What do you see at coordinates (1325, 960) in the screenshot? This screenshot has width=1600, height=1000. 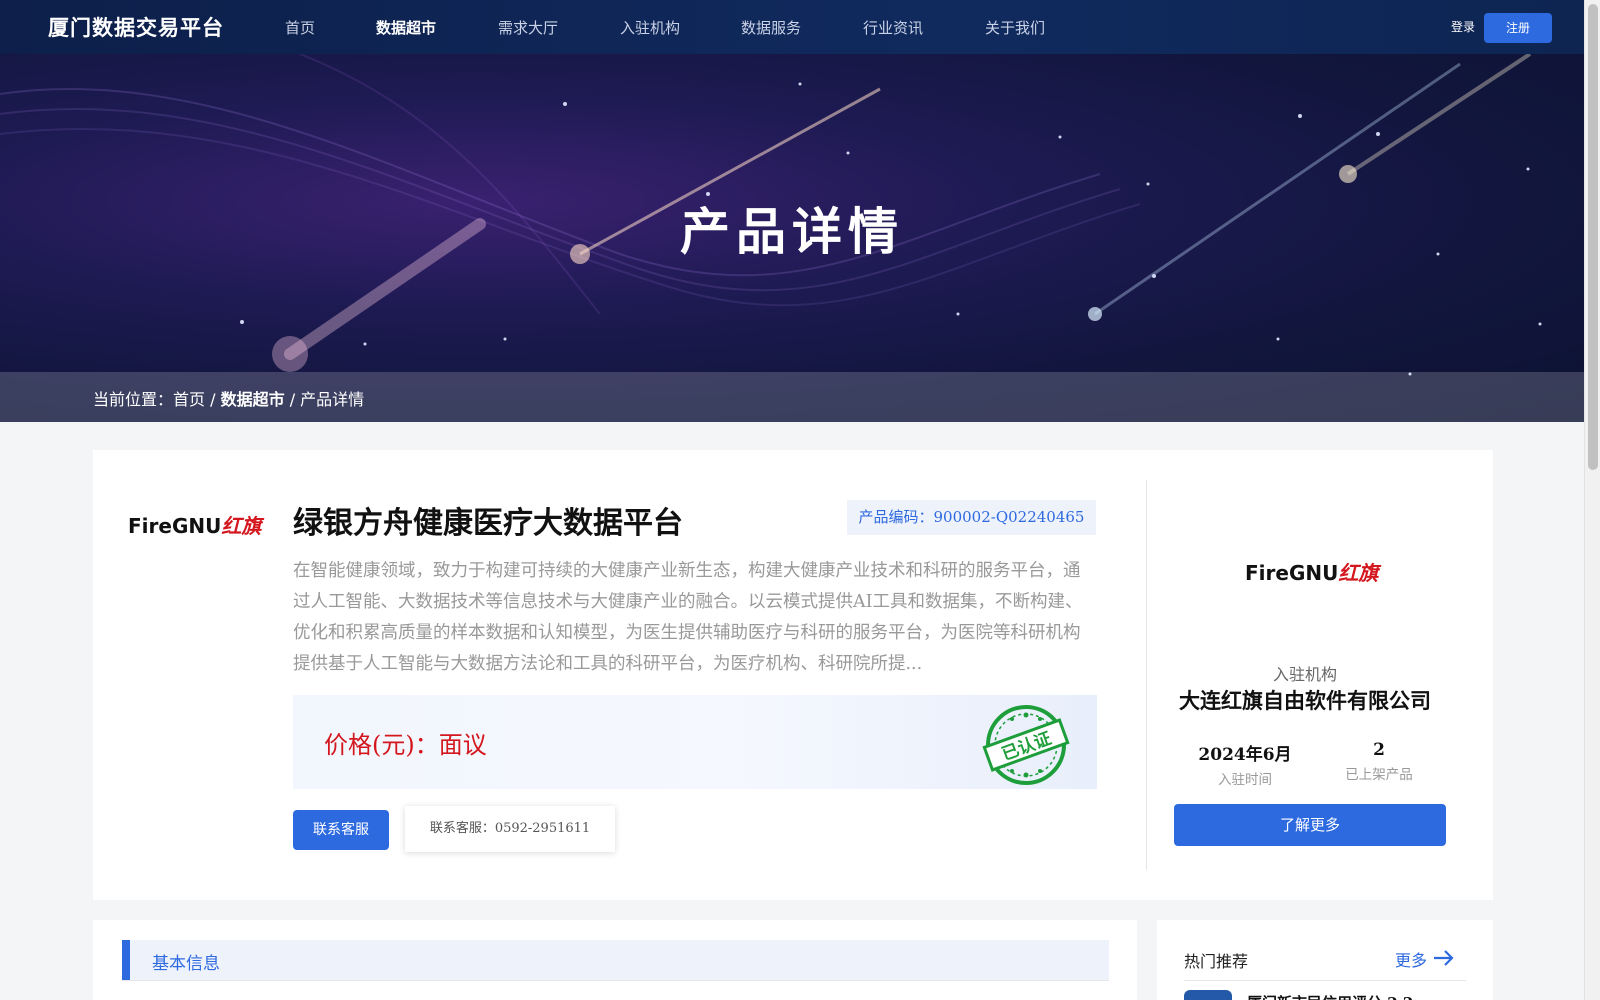 I see `hot-recommendations-card: 热门推荐 更多 厦门新市民信用评分 2.2` at bounding box center [1325, 960].